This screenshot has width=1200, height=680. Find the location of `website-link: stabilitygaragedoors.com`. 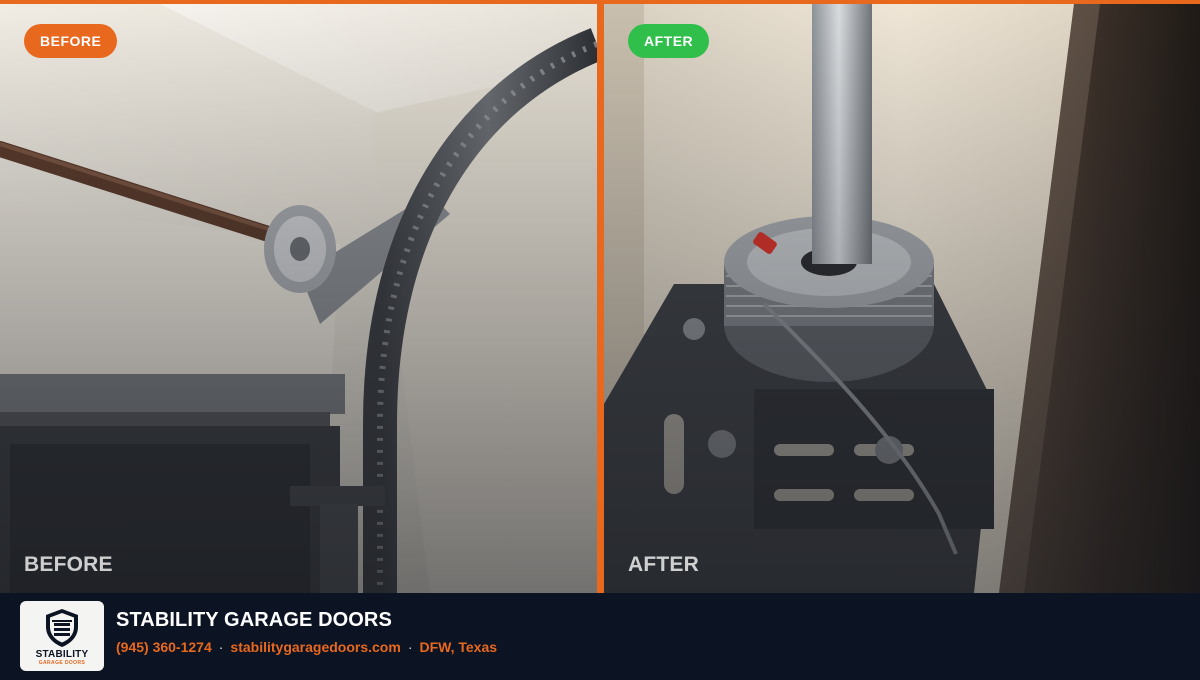

website-link: stabilitygaragedoors.com is located at coordinates (315, 647).